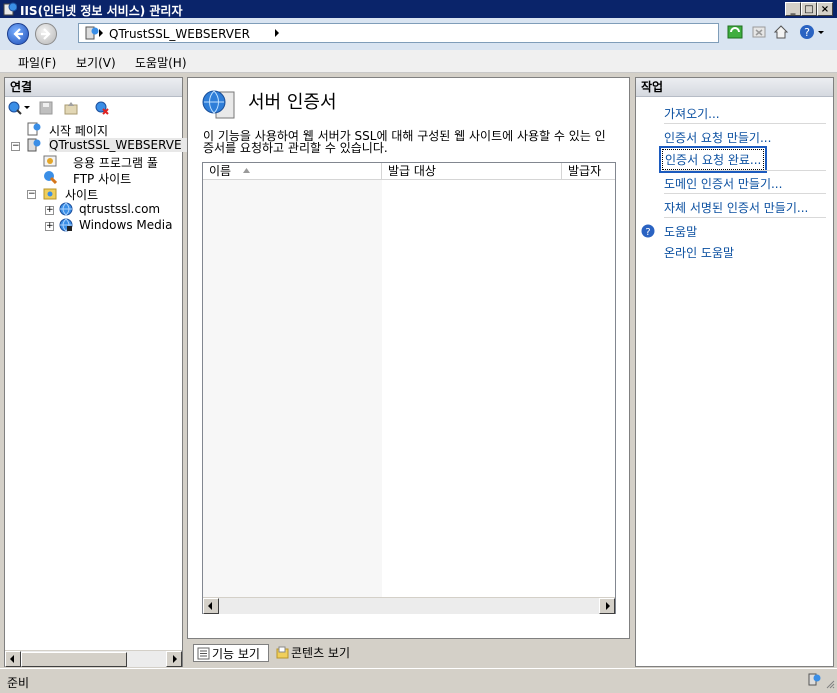 The width and height of the screenshot is (837, 693). What do you see at coordinates (282, 652) in the screenshot?
I see `content-view-icon` at bounding box center [282, 652].